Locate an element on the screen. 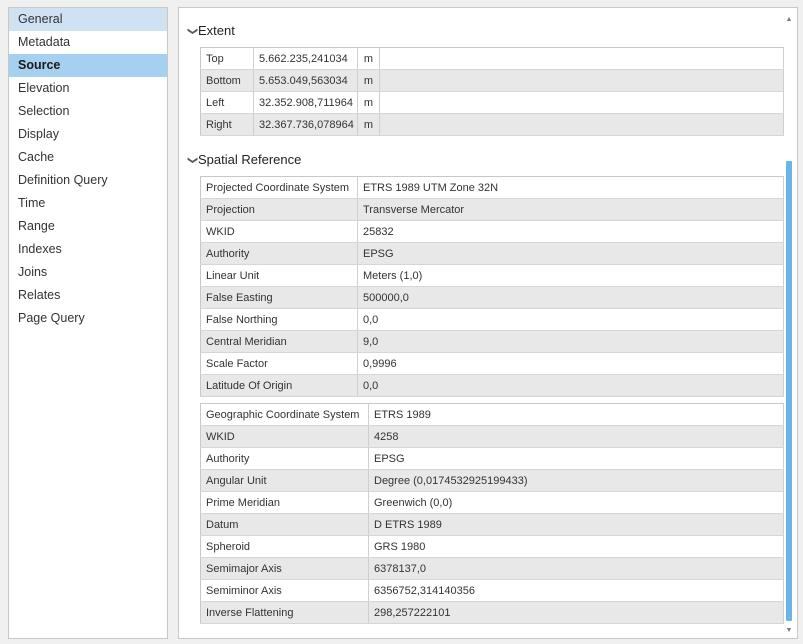 The width and height of the screenshot is (803, 644). sidebar-item-time: Time is located at coordinates (88, 203).